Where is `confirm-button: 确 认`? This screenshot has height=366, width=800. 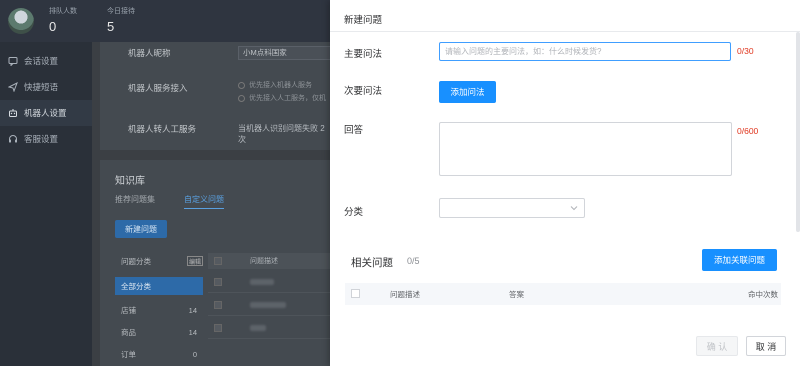
confirm-button: 确 认 is located at coordinates (717, 346).